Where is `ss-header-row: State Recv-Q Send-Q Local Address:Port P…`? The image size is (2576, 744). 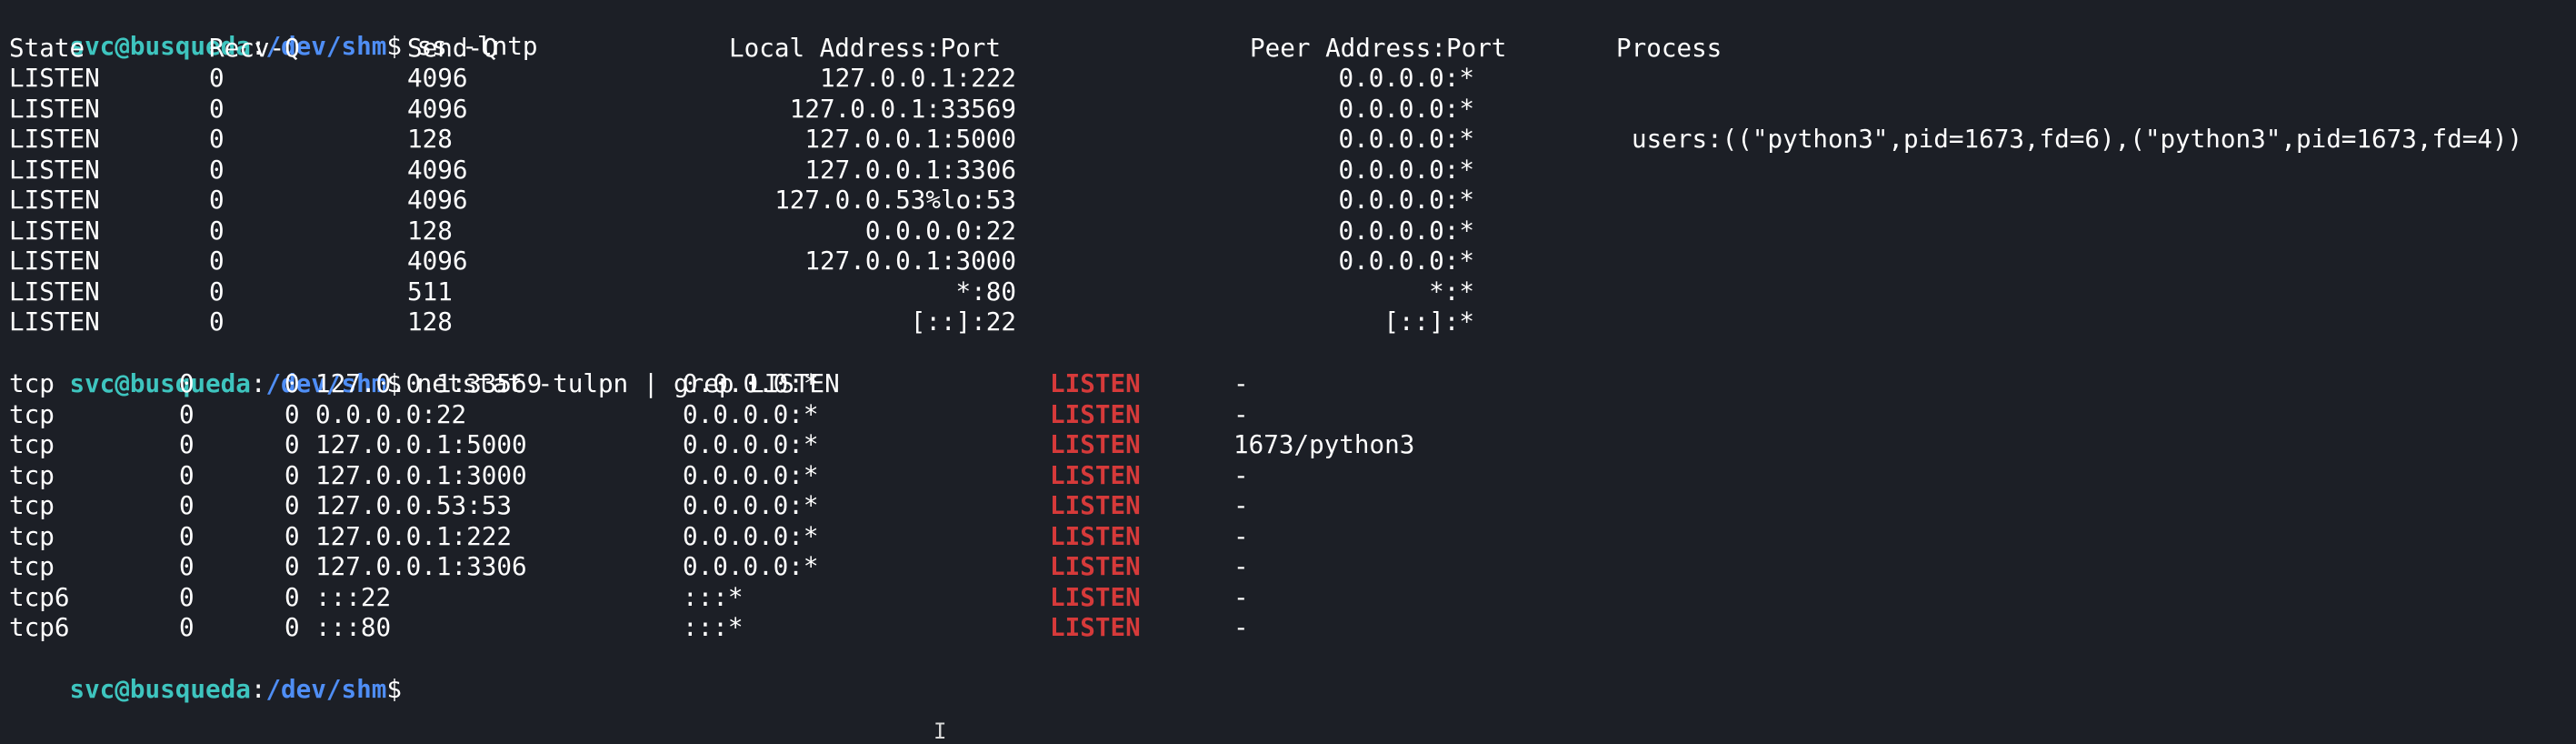
ss-header-row: State Recv-Q Send-Q Local Address:Port P… is located at coordinates (1288, 48).